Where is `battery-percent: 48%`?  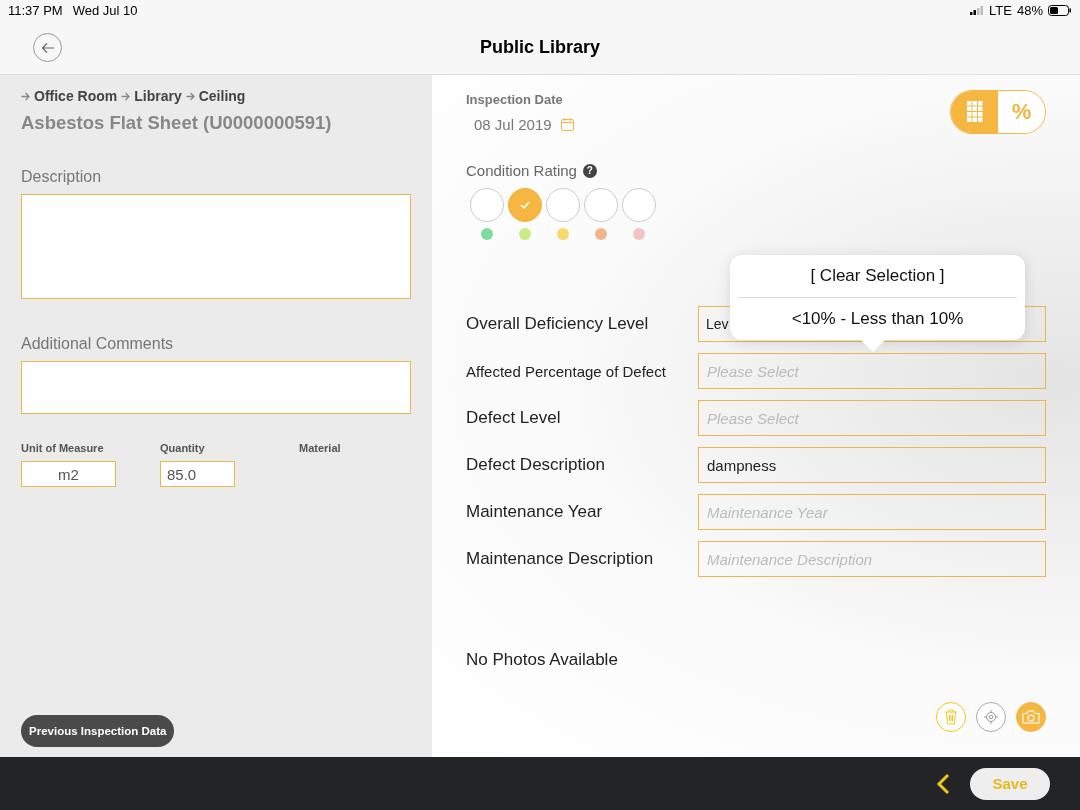 battery-percent: 48% is located at coordinates (1029, 10).